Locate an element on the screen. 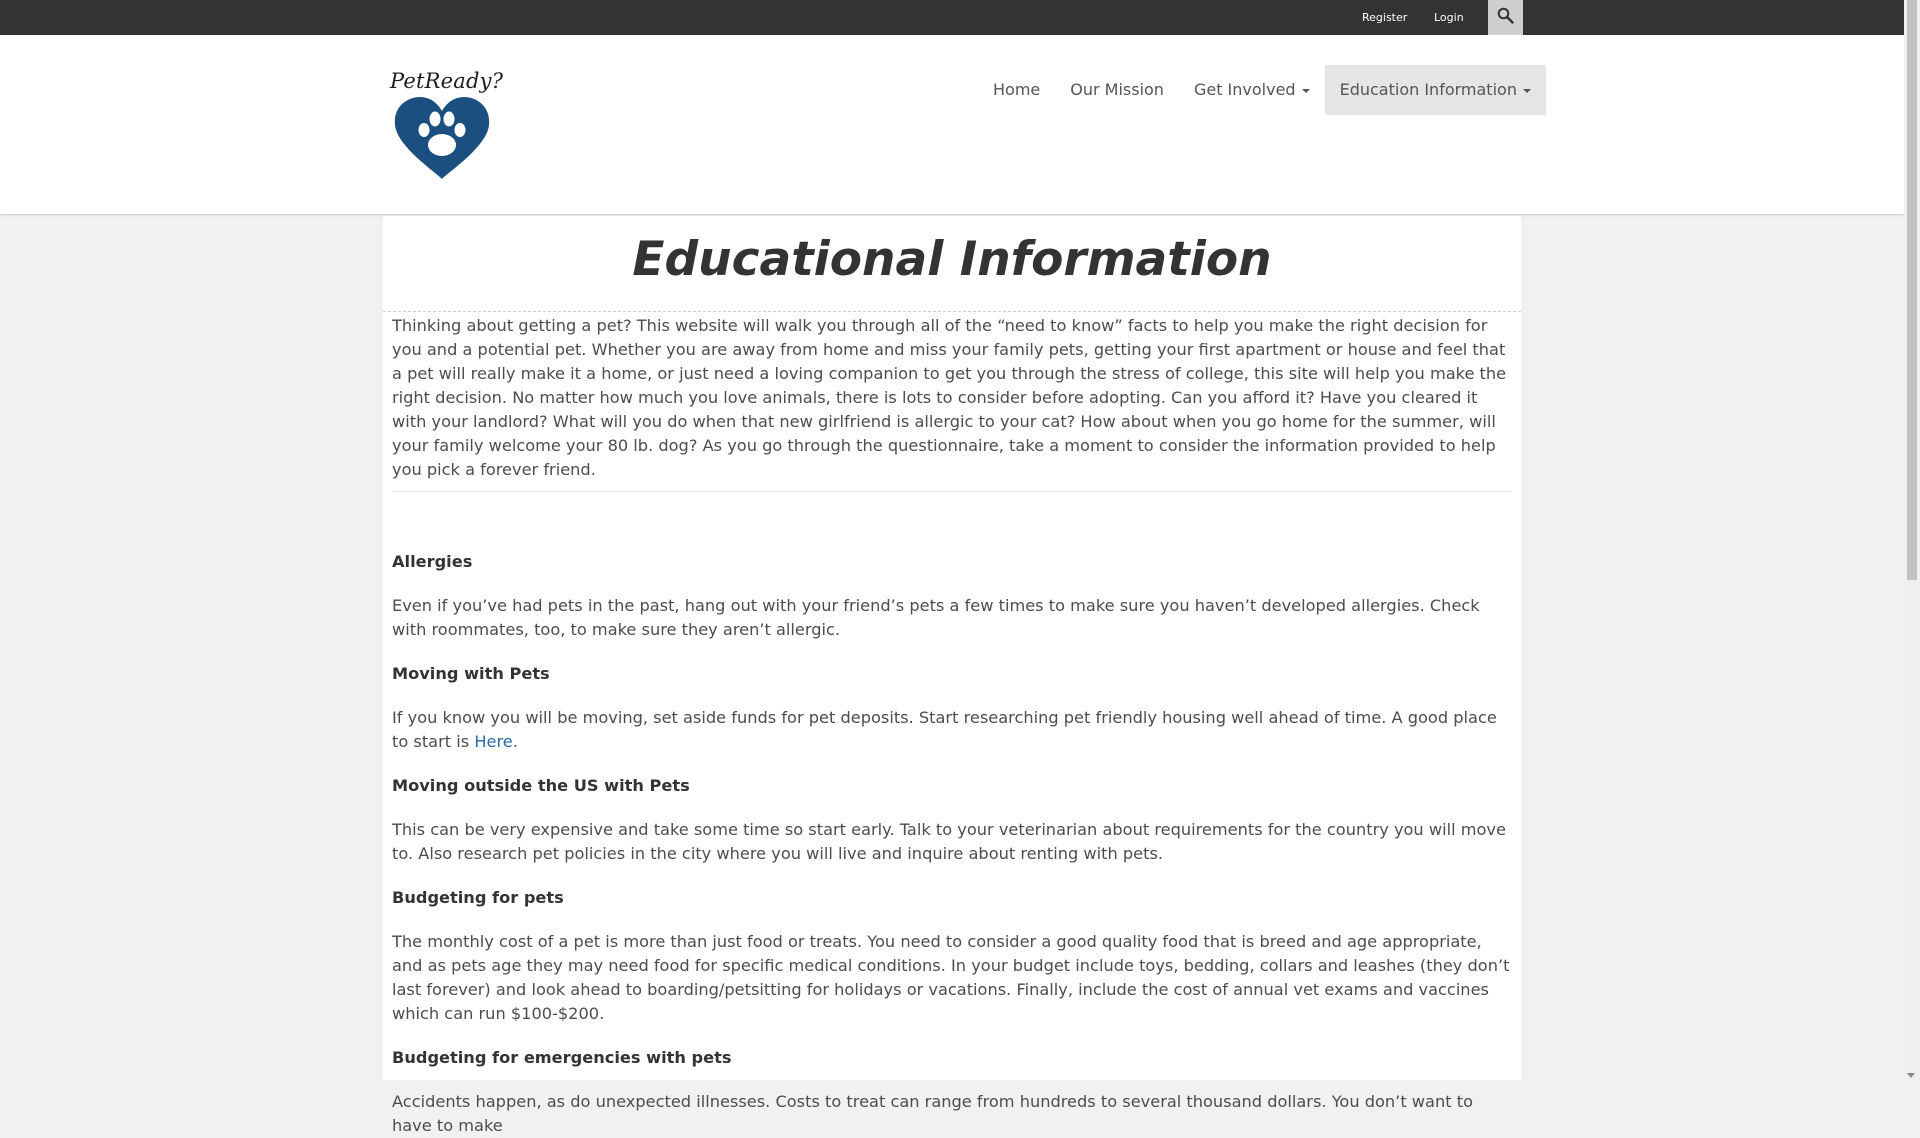 This screenshot has height=1138, width=1920. scroll-down-arrow-icon is located at coordinates (1911, 1075).